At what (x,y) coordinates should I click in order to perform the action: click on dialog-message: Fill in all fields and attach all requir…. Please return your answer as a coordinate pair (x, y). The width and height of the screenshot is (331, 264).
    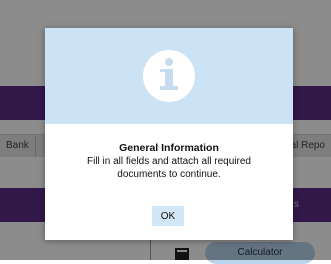
    Looking at the image, I should click on (169, 168).